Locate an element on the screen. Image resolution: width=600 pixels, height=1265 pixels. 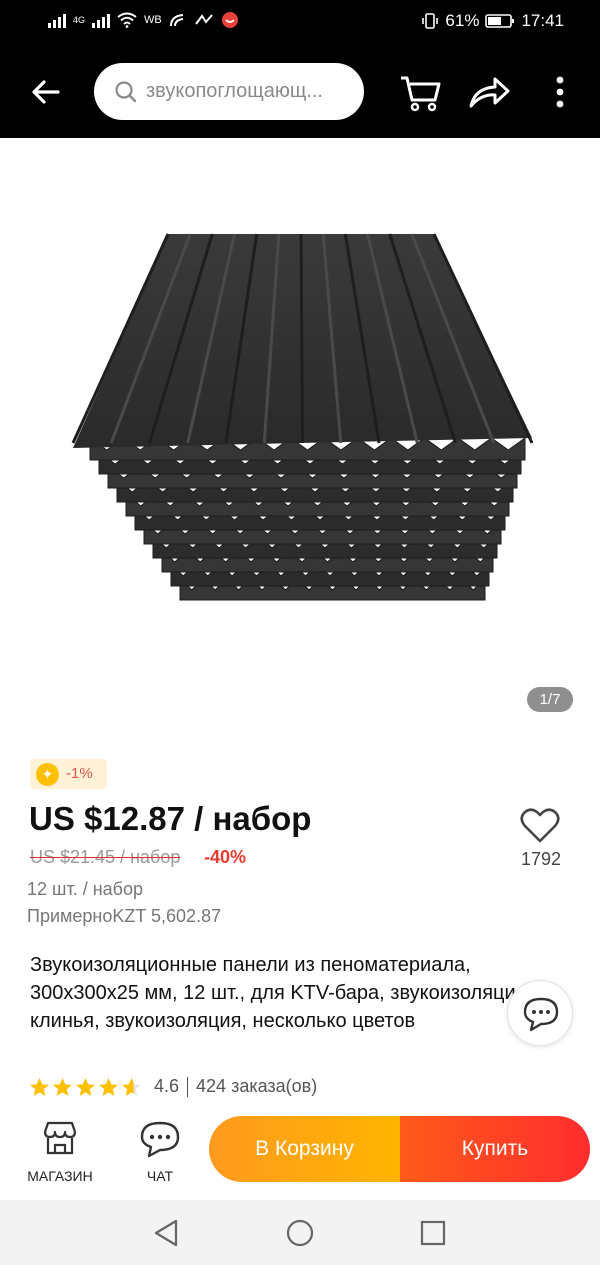
triangle-back-icon is located at coordinates (166, 1233).